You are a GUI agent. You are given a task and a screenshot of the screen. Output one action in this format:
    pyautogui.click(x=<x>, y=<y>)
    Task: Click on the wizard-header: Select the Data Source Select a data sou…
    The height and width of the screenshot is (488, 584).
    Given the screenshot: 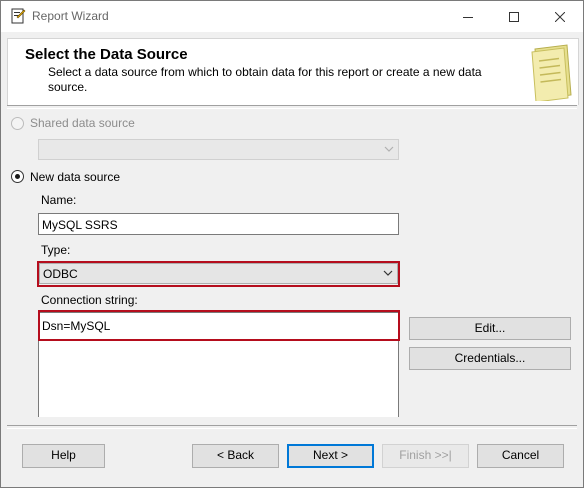 What is the action you would take?
    pyautogui.click(x=293, y=71)
    